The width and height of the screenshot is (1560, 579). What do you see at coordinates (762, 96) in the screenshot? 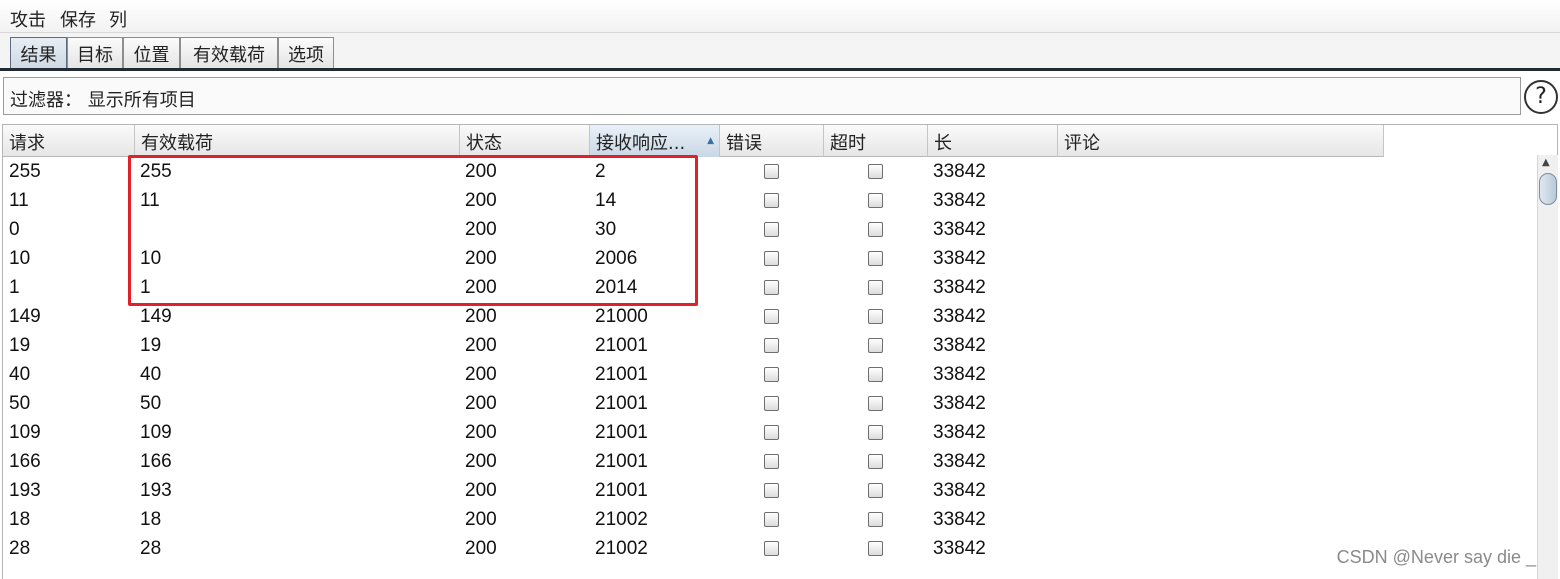
I see `filter-bar: 过滤器： 显示所有项目` at bounding box center [762, 96].